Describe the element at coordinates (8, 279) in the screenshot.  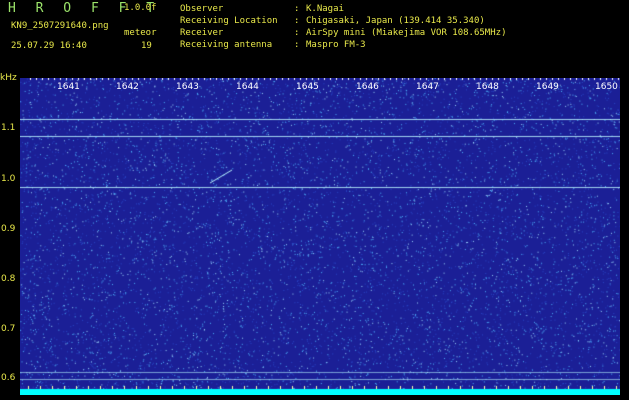
I see `y-tick-label: 0.8` at that location.